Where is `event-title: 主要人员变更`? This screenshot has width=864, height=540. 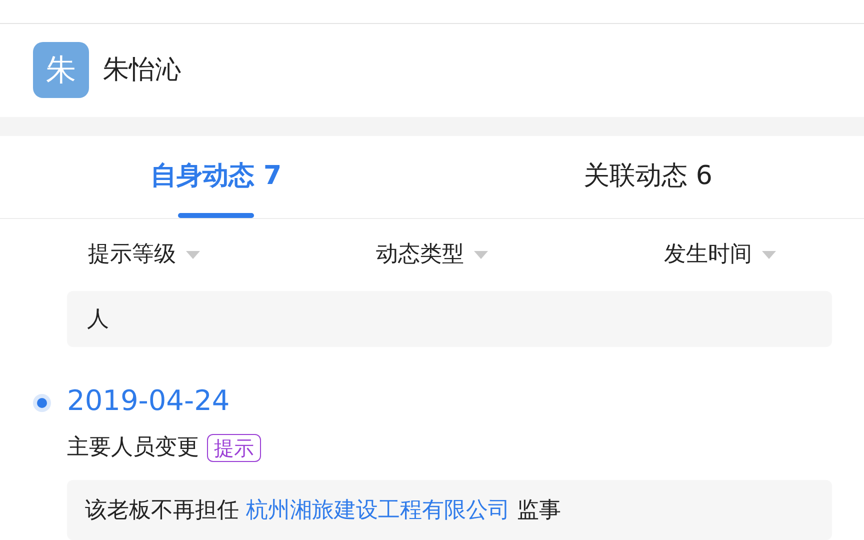 event-title: 主要人员变更 is located at coordinates (133, 448).